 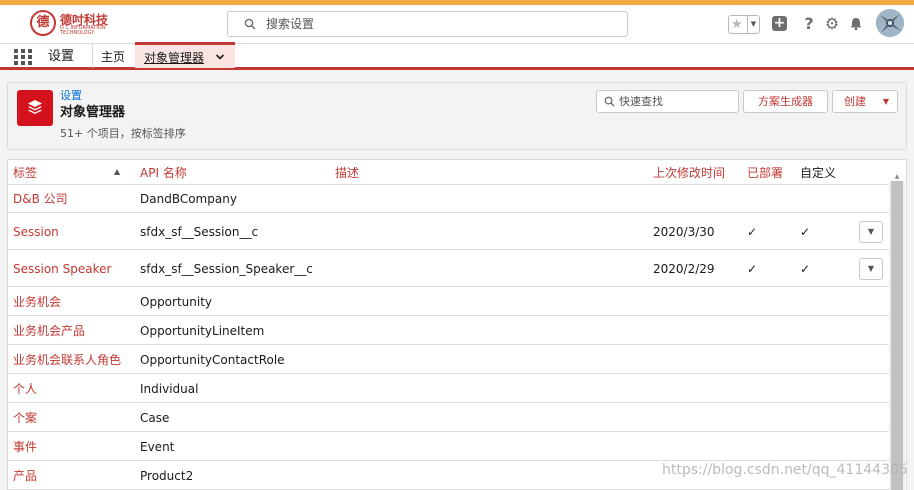 I want to click on search-placeholder: 搜索设置, so click(x=290, y=24).